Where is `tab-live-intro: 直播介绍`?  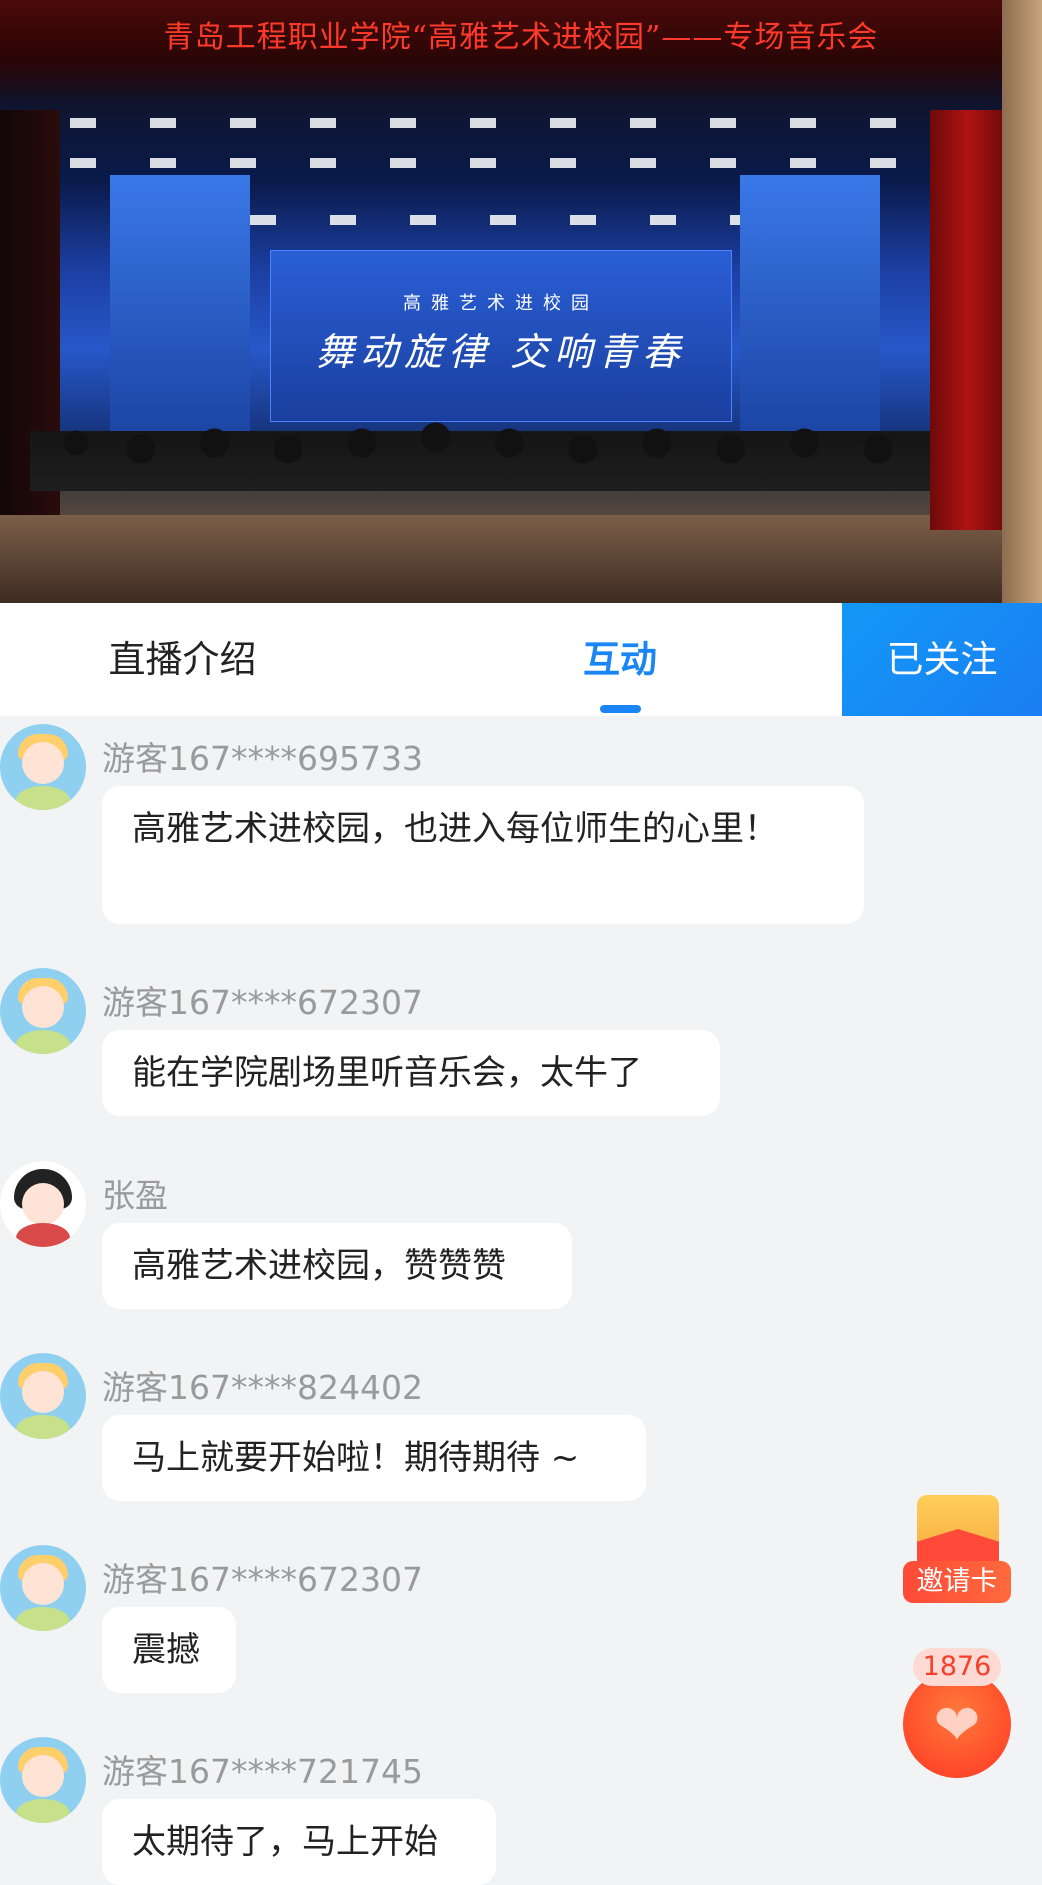
tab-live-intro: 直播介绍 is located at coordinates (182, 659).